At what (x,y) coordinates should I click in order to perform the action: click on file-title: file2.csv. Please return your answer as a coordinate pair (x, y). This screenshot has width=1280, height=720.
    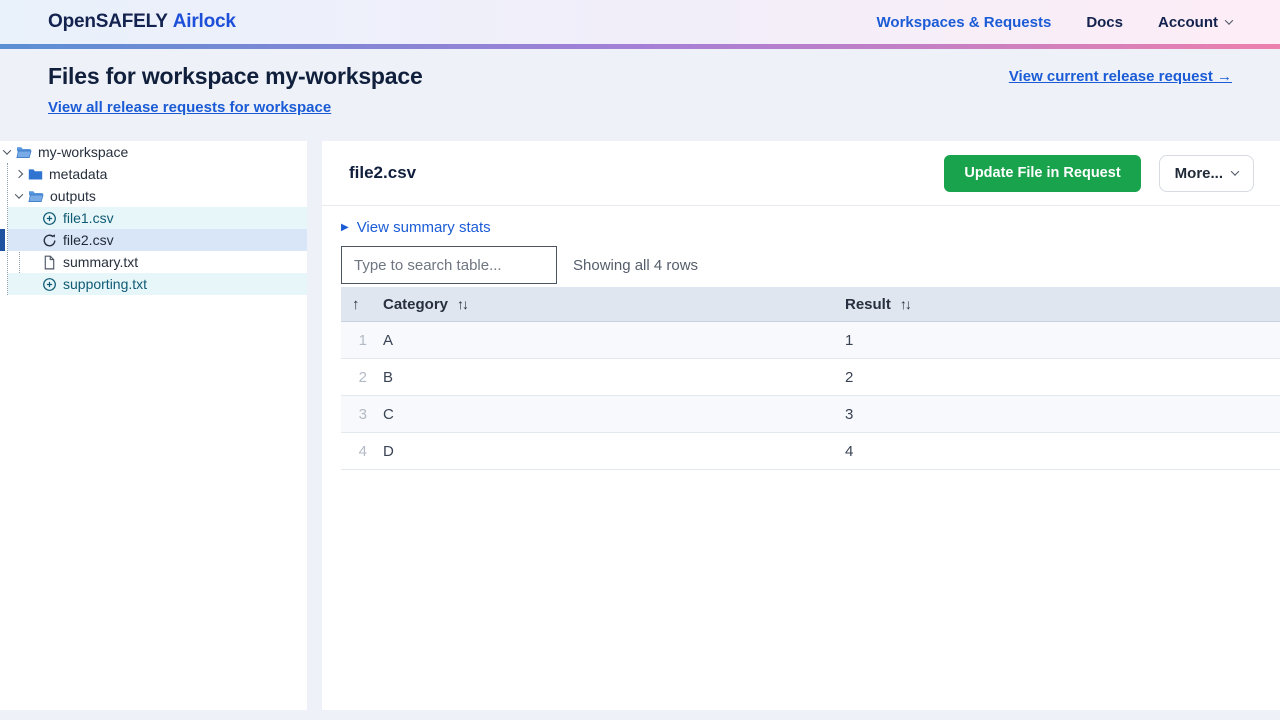
    Looking at the image, I should click on (383, 172).